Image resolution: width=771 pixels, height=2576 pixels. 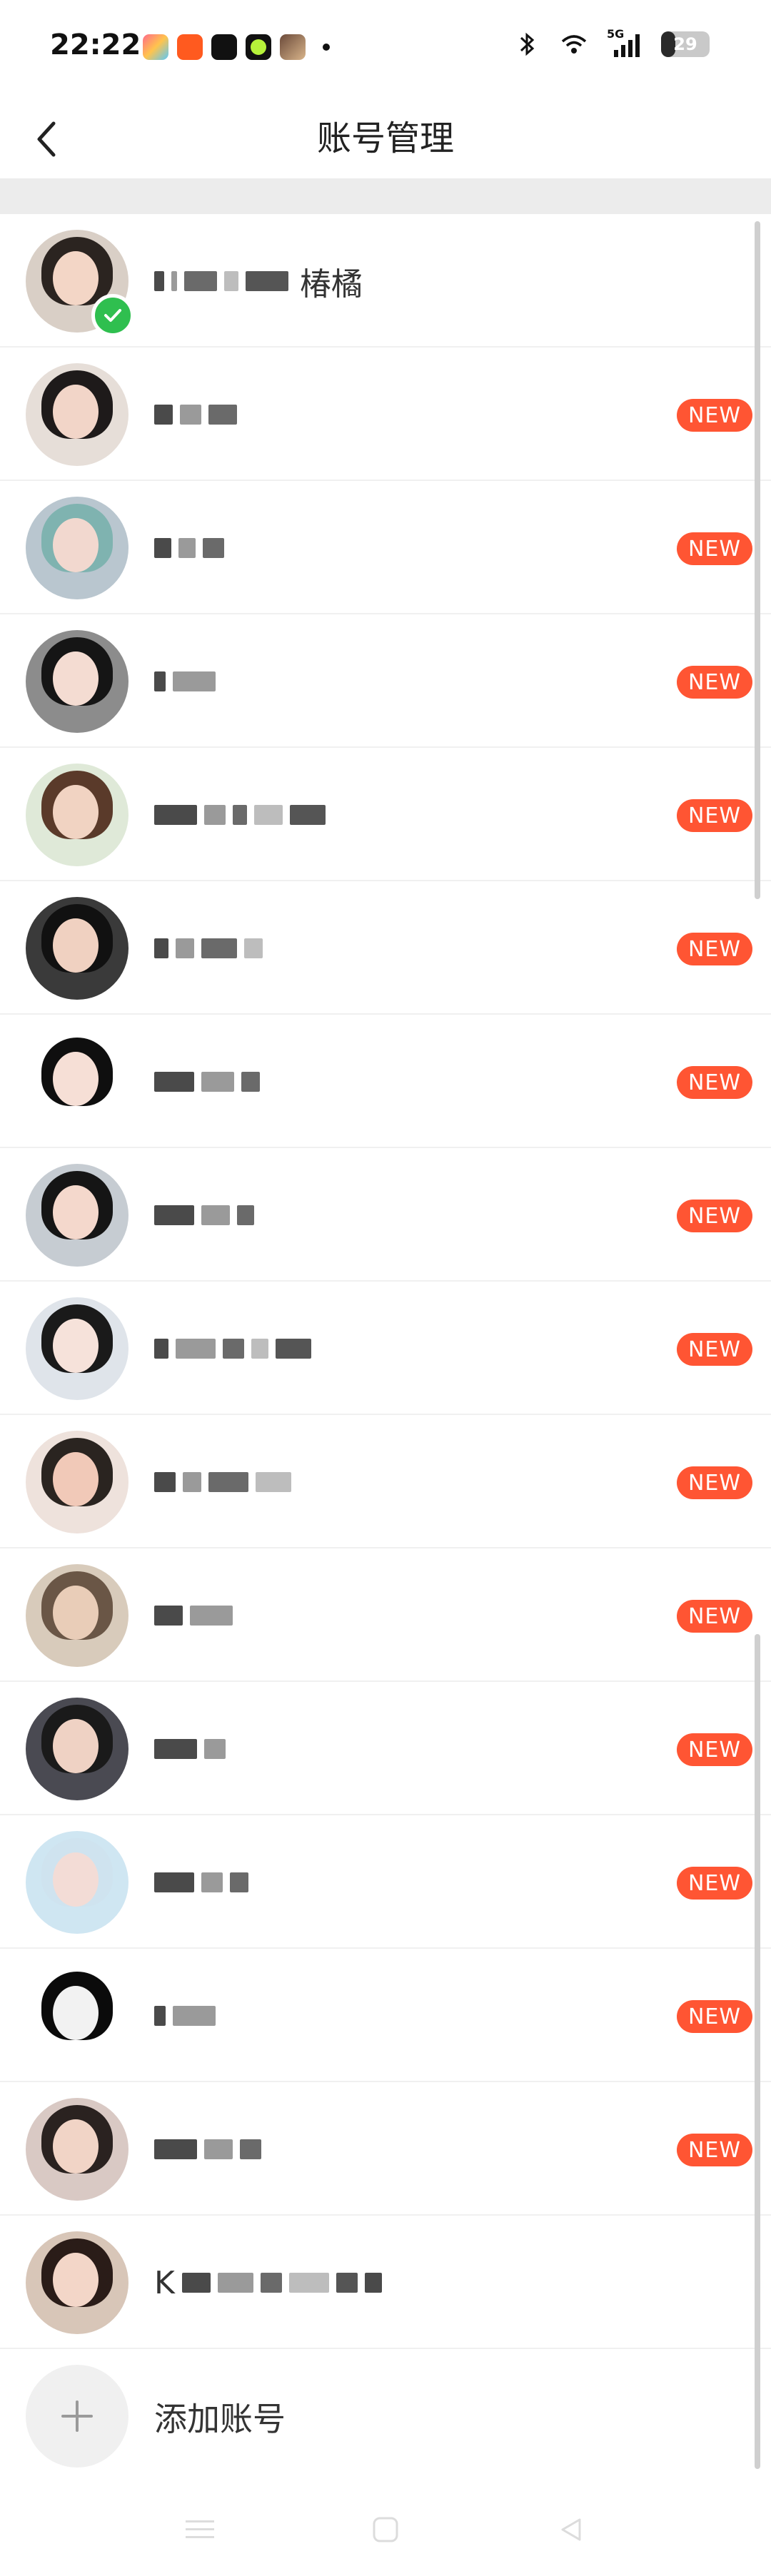 I want to click on add-account-button, so click(x=77, y=2416).